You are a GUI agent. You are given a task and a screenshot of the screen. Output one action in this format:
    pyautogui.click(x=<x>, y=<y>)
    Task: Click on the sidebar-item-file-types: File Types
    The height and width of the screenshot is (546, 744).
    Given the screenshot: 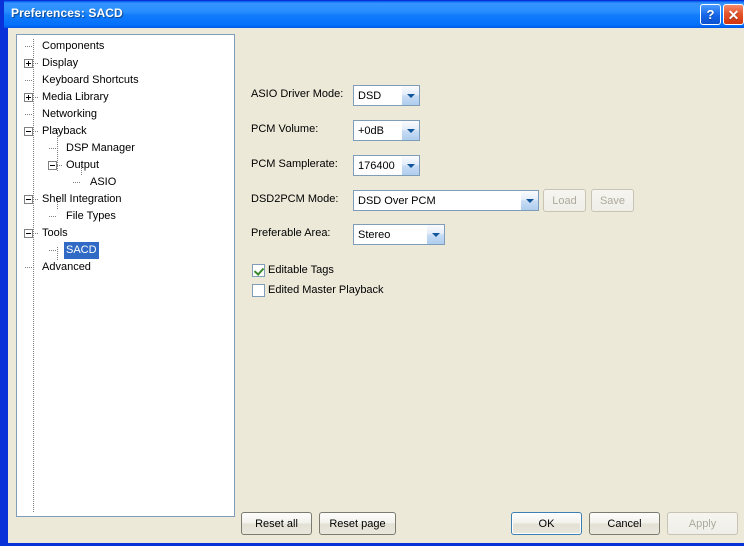 What is the action you would take?
    pyautogui.click(x=125, y=216)
    